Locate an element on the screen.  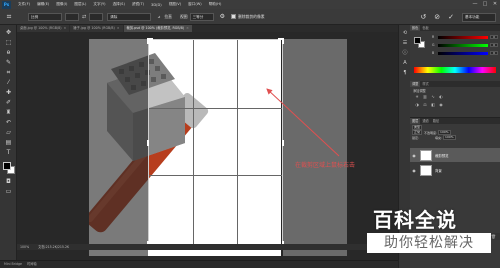
lock-label: 锁定: is located at coordinates (416, 137).